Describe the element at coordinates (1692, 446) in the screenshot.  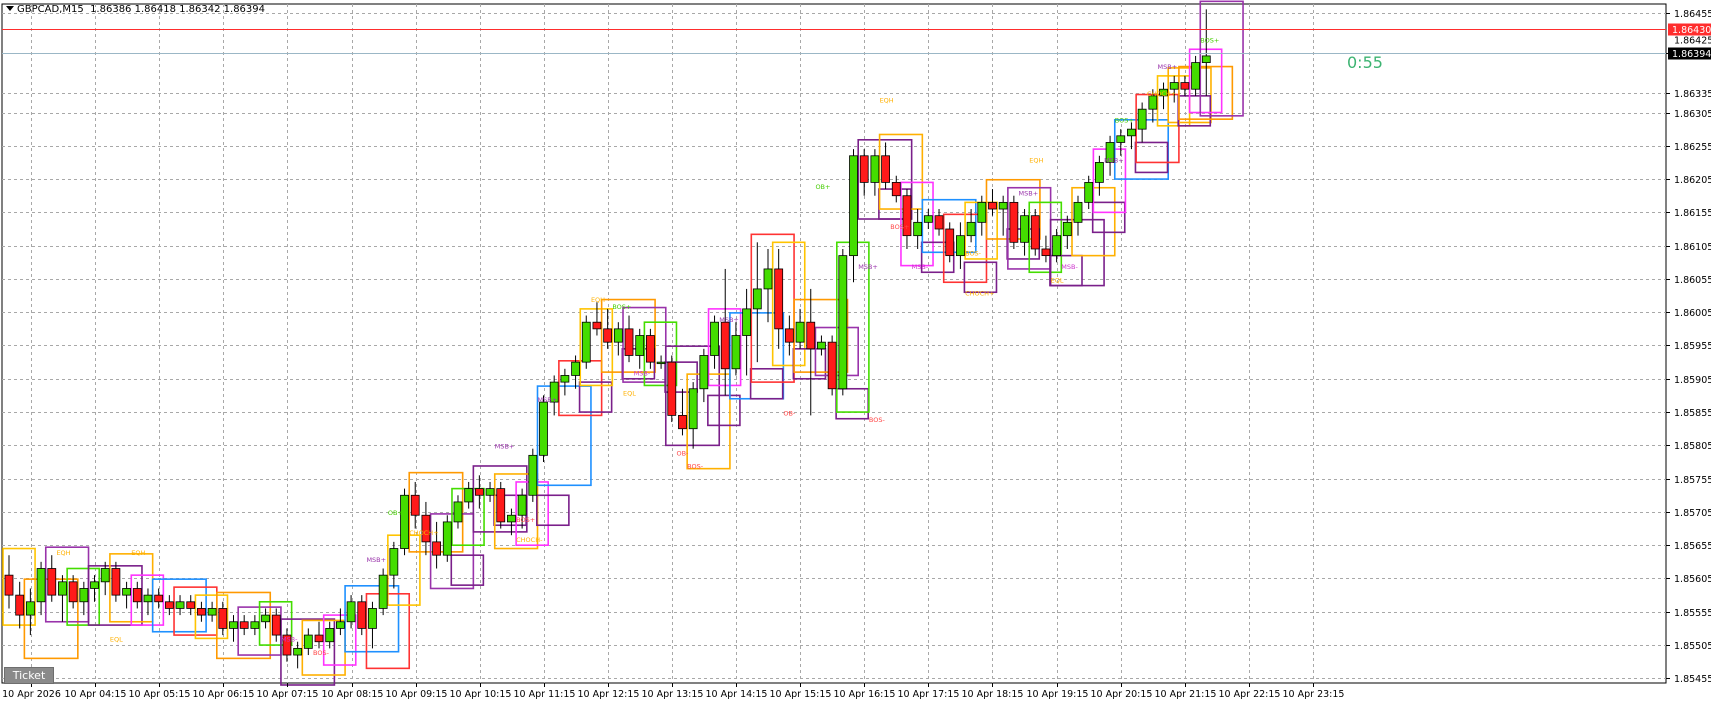
I see `price-tick-label: 1.85805` at that location.